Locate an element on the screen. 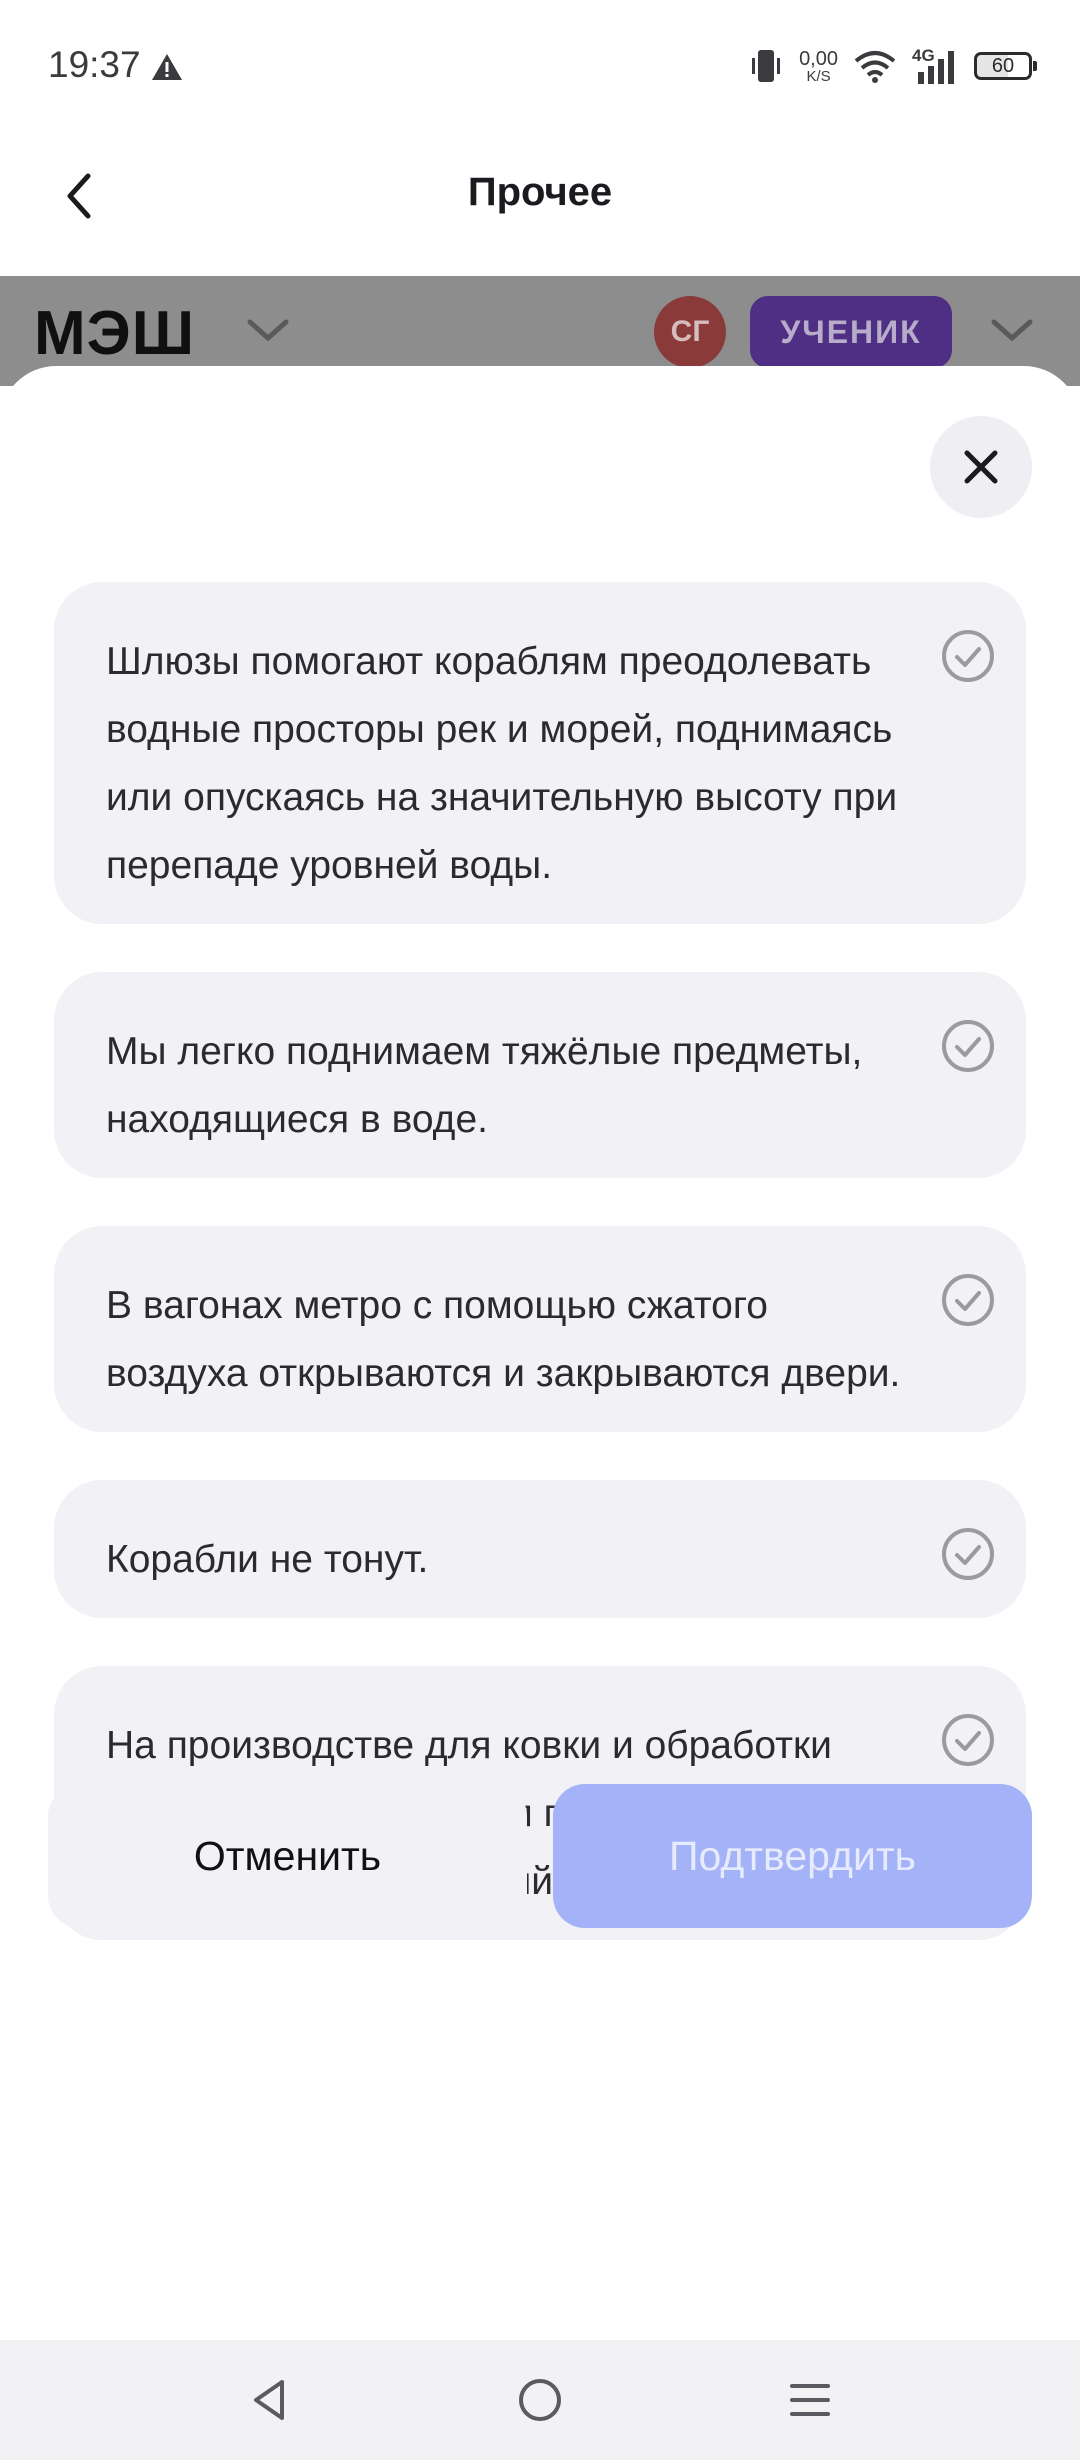  avatar-initials: СГ is located at coordinates (690, 331).